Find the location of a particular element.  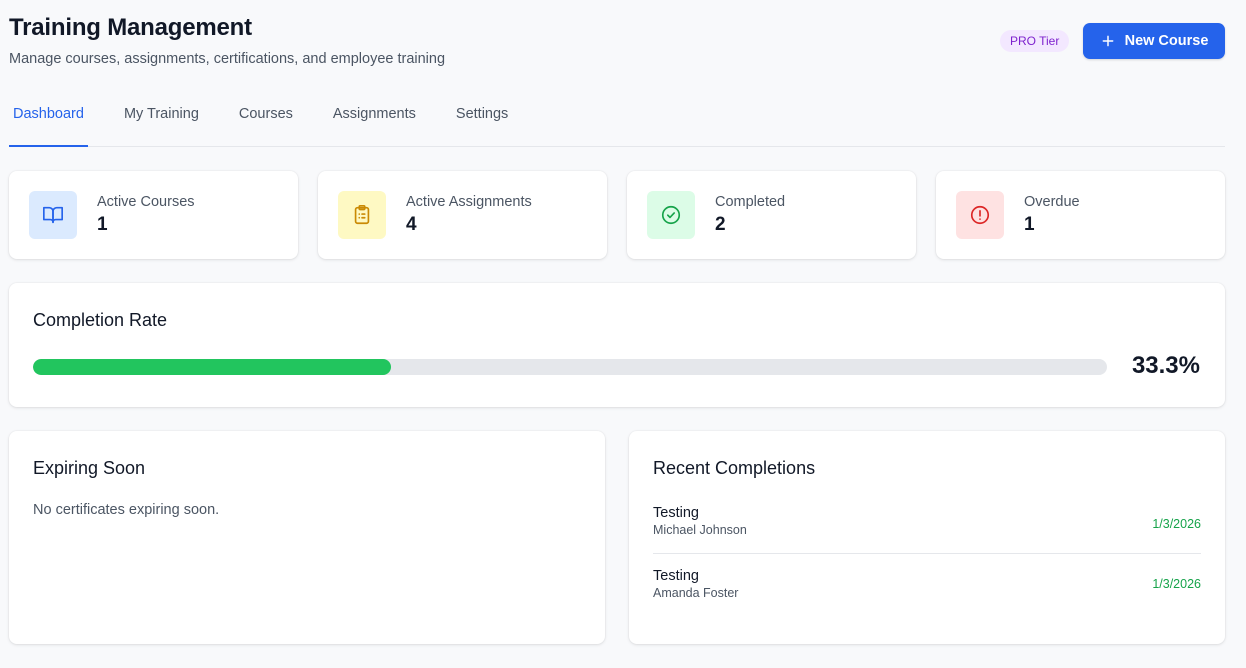

list-item: Testing Michael Johnson 1/3/2026 is located at coordinates (927, 529).